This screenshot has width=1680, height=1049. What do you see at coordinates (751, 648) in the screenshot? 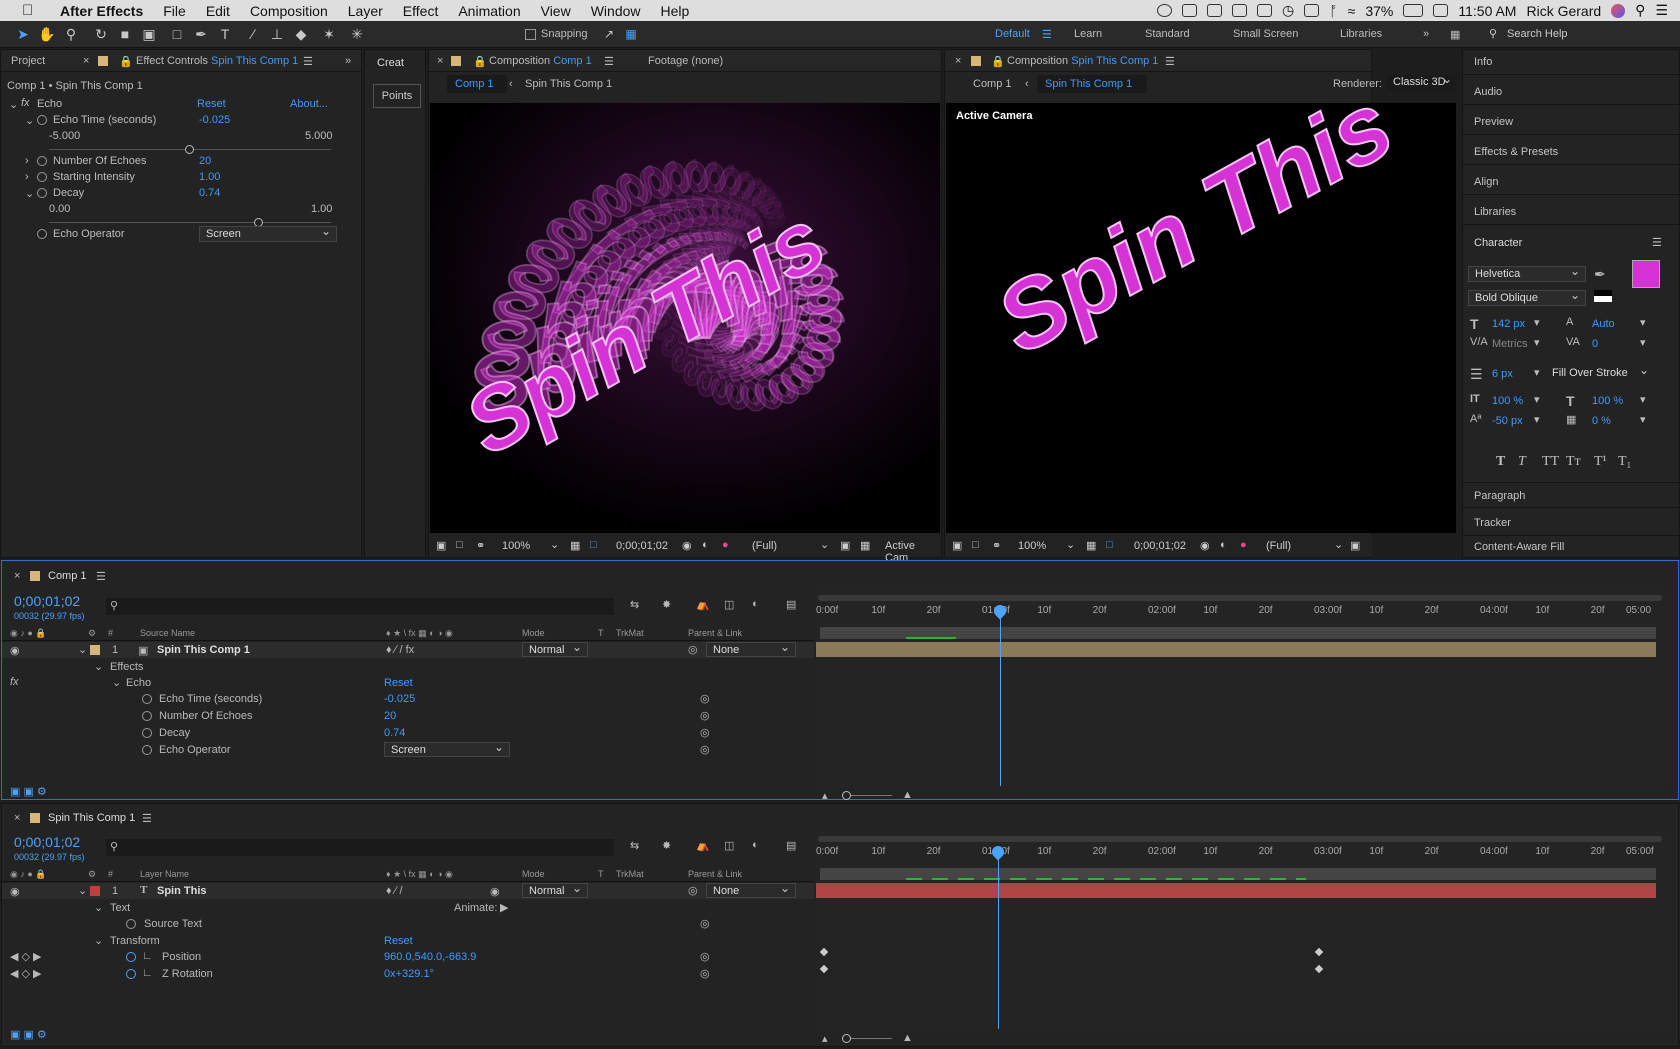
I see `parent-dropdown: None` at bounding box center [751, 648].